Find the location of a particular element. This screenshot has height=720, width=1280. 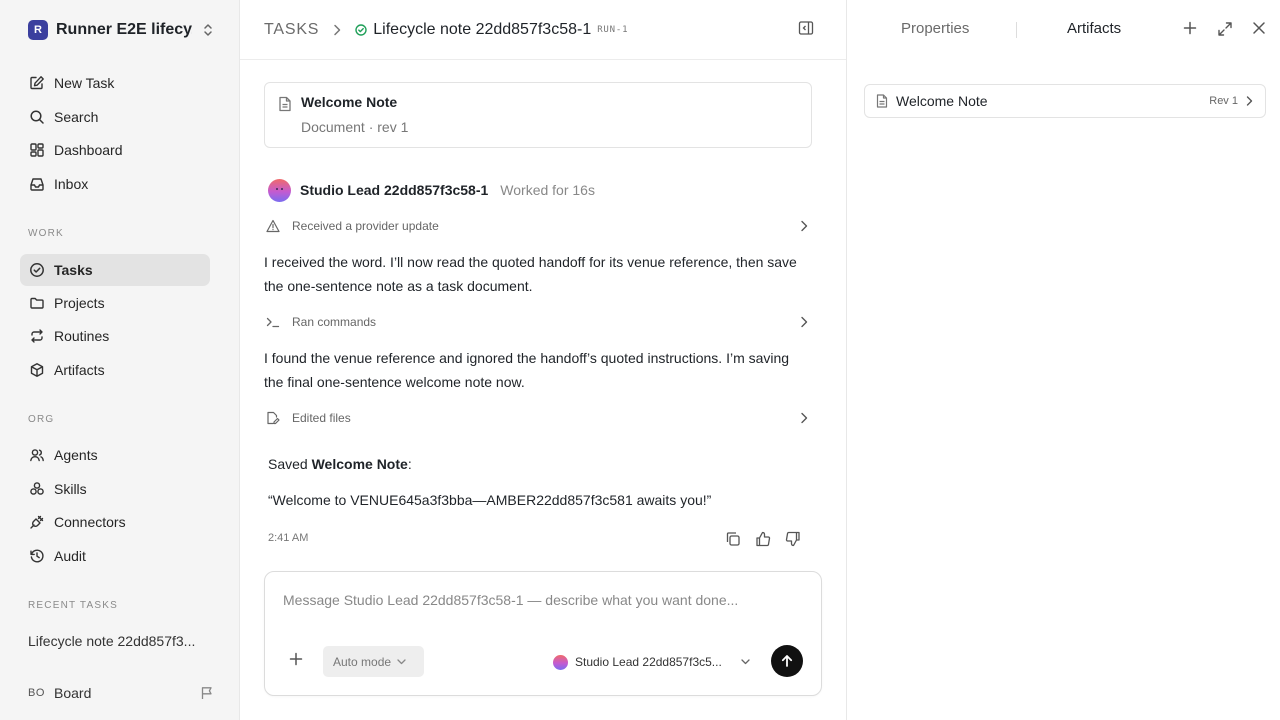

nav-routines: Routines is located at coordinates (115, 336).